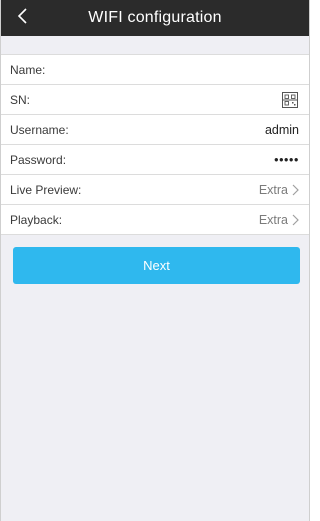 This screenshot has height=521, width=320. Describe the element at coordinates (290, 100) in the screenshot. I see `qr-scan-icon` at that location.